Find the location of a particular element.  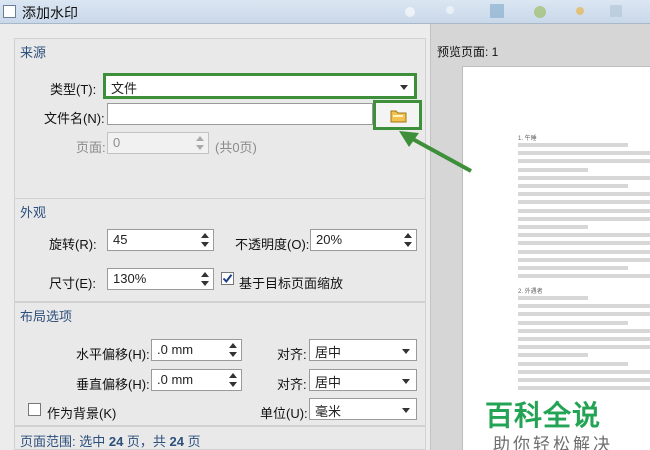

rotation-value: 45 is located at coordinates (120, 239).